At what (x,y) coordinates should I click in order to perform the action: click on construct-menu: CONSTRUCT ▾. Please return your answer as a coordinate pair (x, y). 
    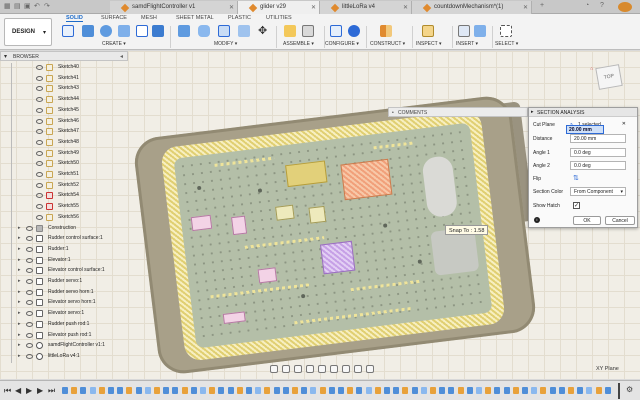
    Looking at the image, I should click on (387, 44).